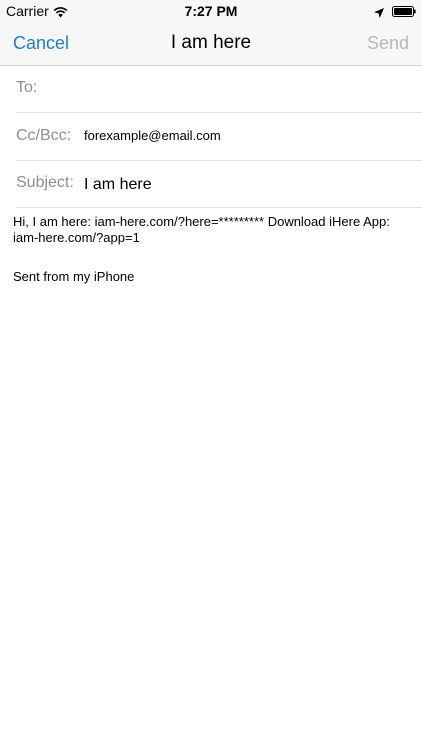 The image size is (422, 750). I want to click on cc-bcc-field, so click(244, 135).